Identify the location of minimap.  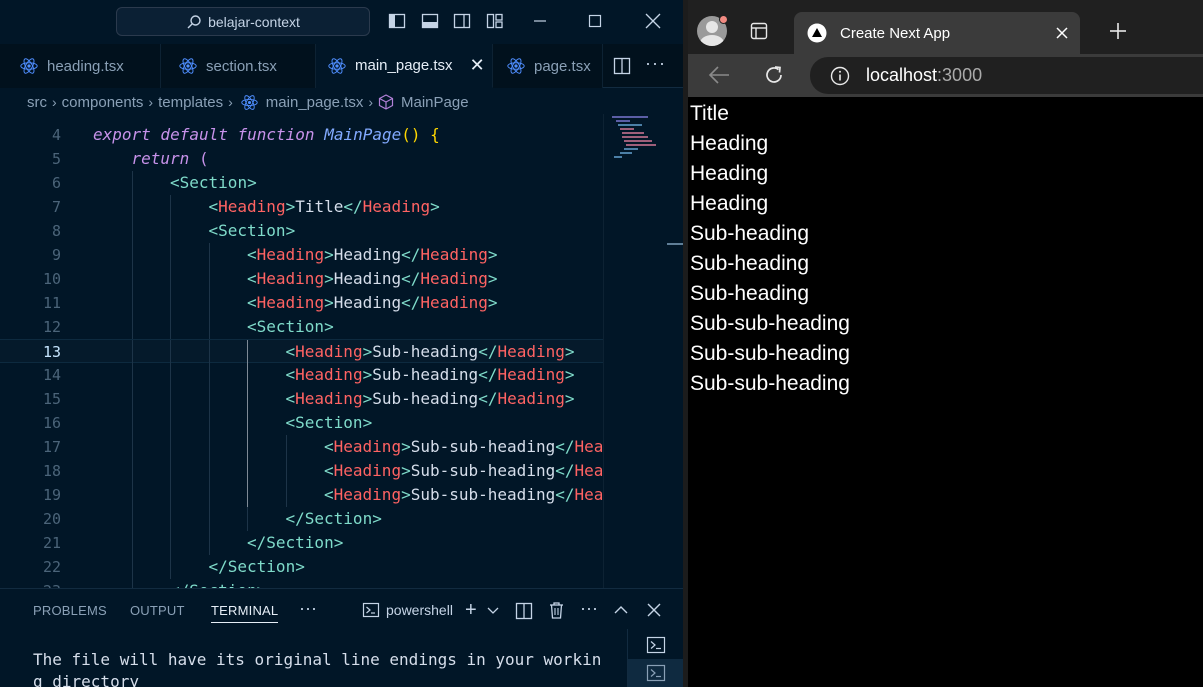
(635, 351).